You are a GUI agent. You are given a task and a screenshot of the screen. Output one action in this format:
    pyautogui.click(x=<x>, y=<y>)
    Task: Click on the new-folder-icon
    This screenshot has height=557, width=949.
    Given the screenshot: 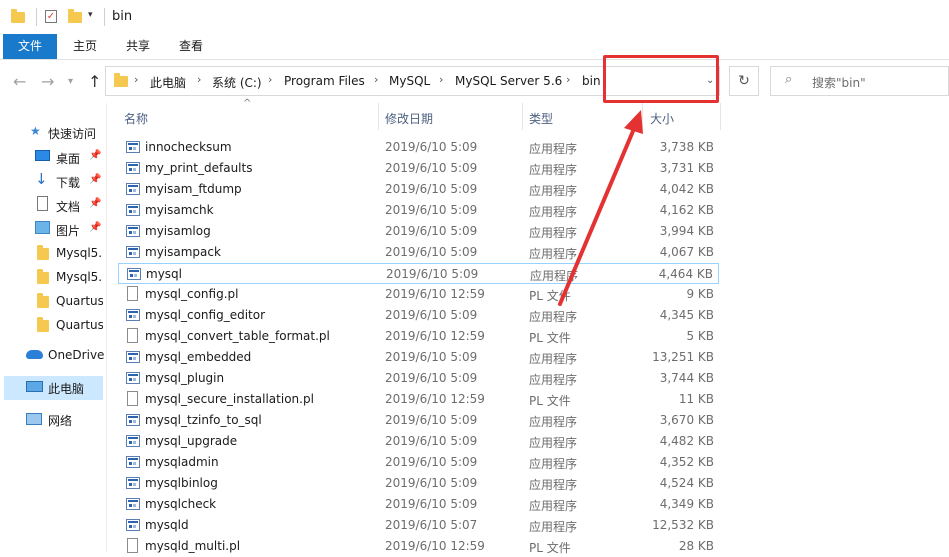 What is the action you would take?
    pyautogui.click(x=75, y=16)
    